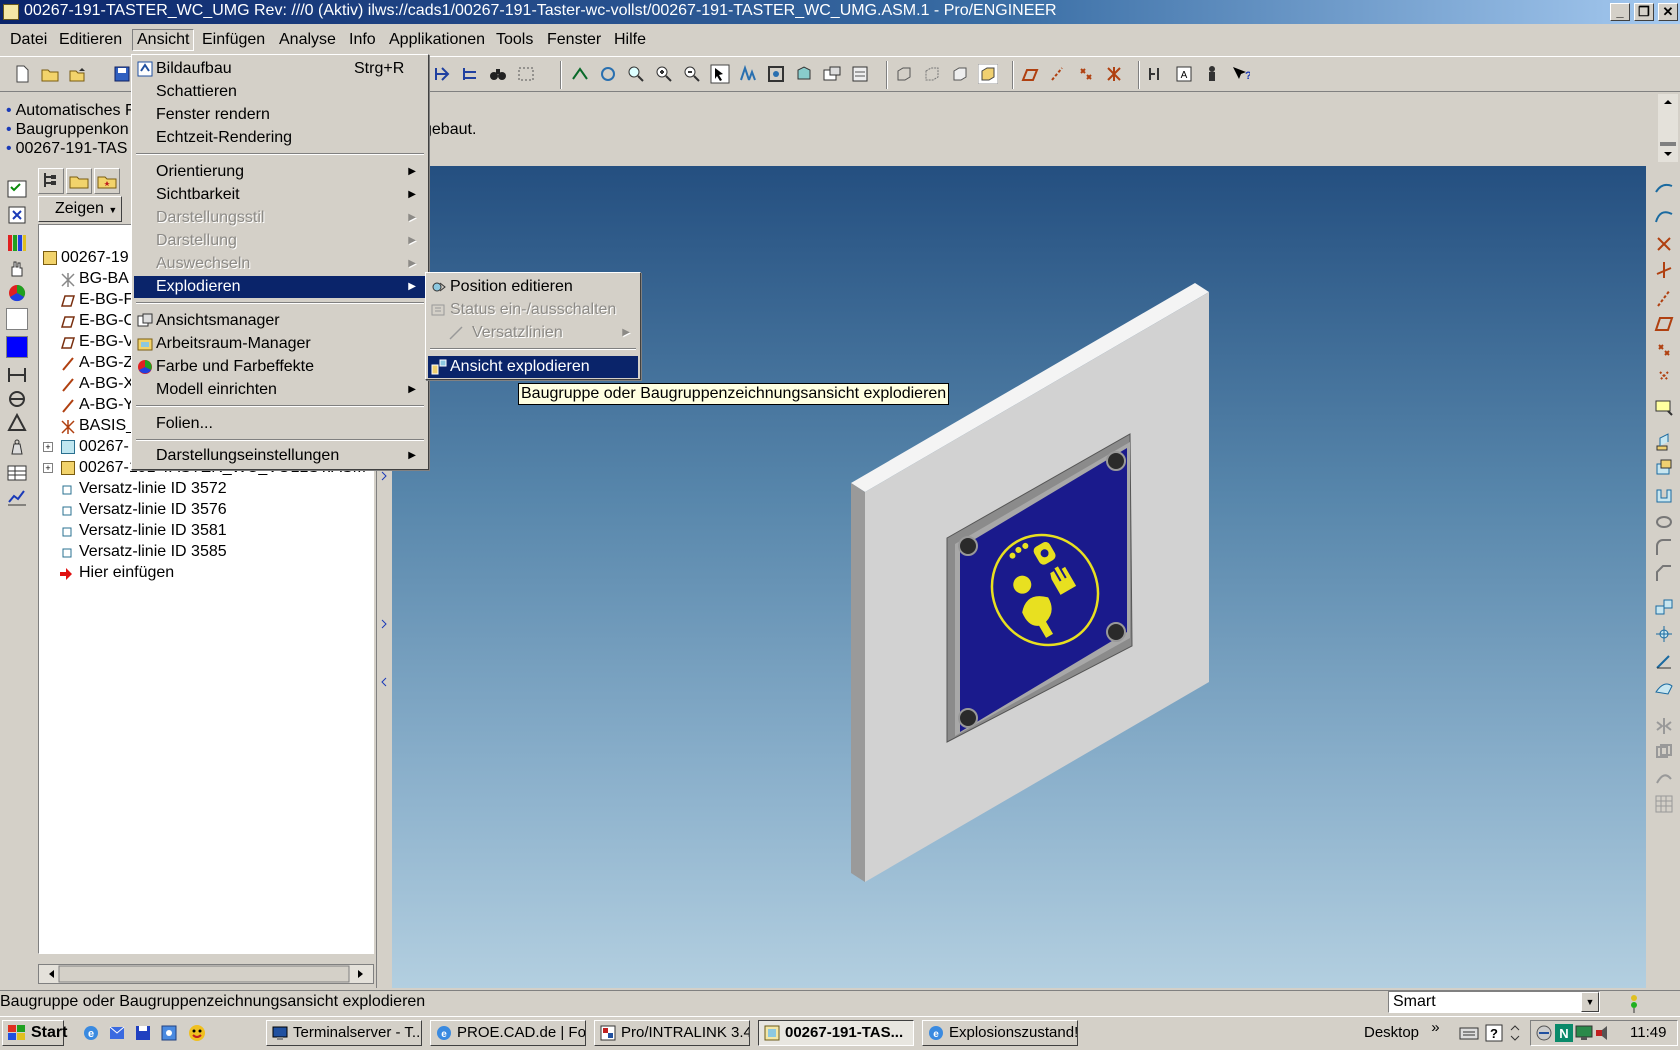  What do you see at coordinates (1664, 662) in the screenshot?
I see `draft-icon` at bounding box center [1664, 662].